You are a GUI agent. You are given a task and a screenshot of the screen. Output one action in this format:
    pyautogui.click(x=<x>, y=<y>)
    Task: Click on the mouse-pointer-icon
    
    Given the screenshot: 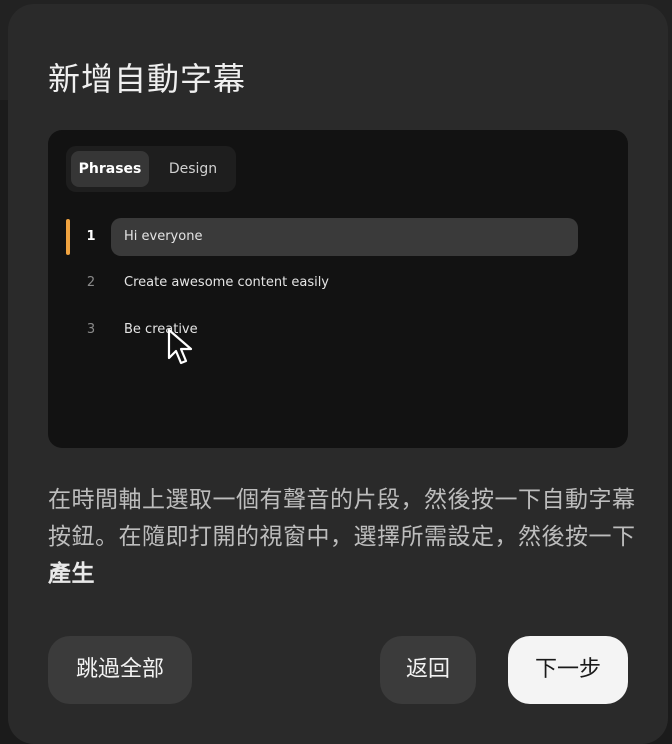 What is the action you would take?
    pyautogui.click(x=180, y=346)
    